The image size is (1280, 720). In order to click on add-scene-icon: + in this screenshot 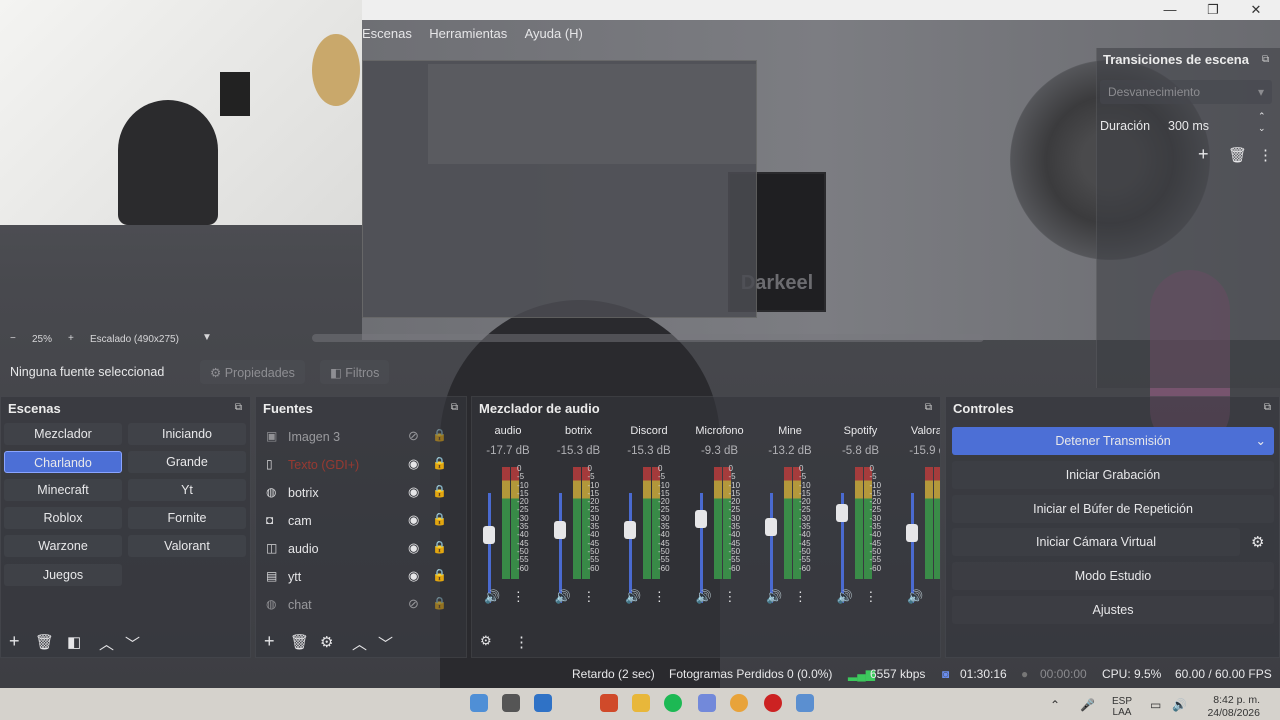, I will do `click(14, 641)`.